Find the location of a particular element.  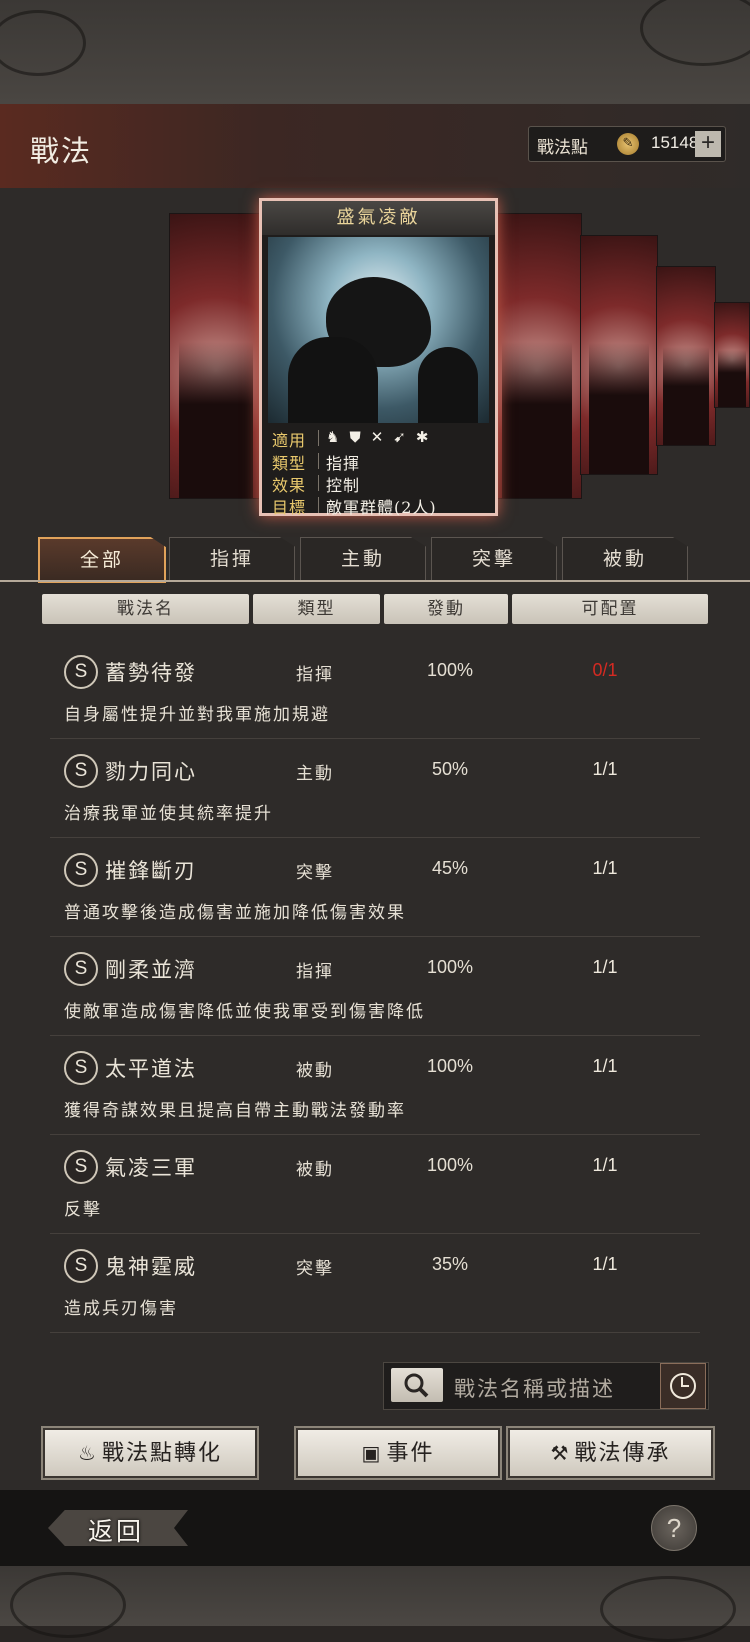

tabs-divider is located at coordinates (375, 581).